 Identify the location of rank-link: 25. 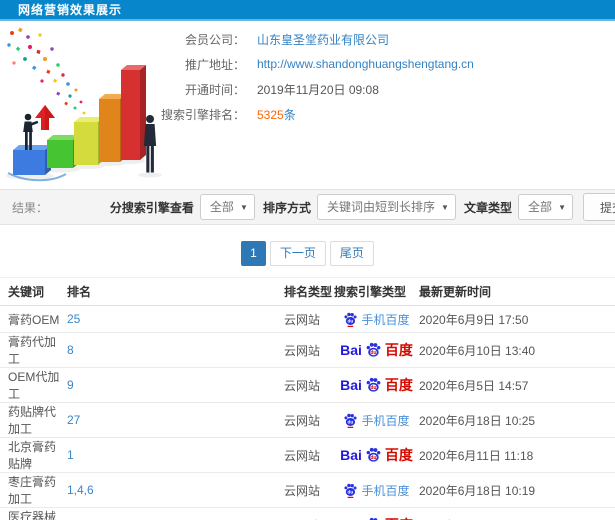
(73, 319).